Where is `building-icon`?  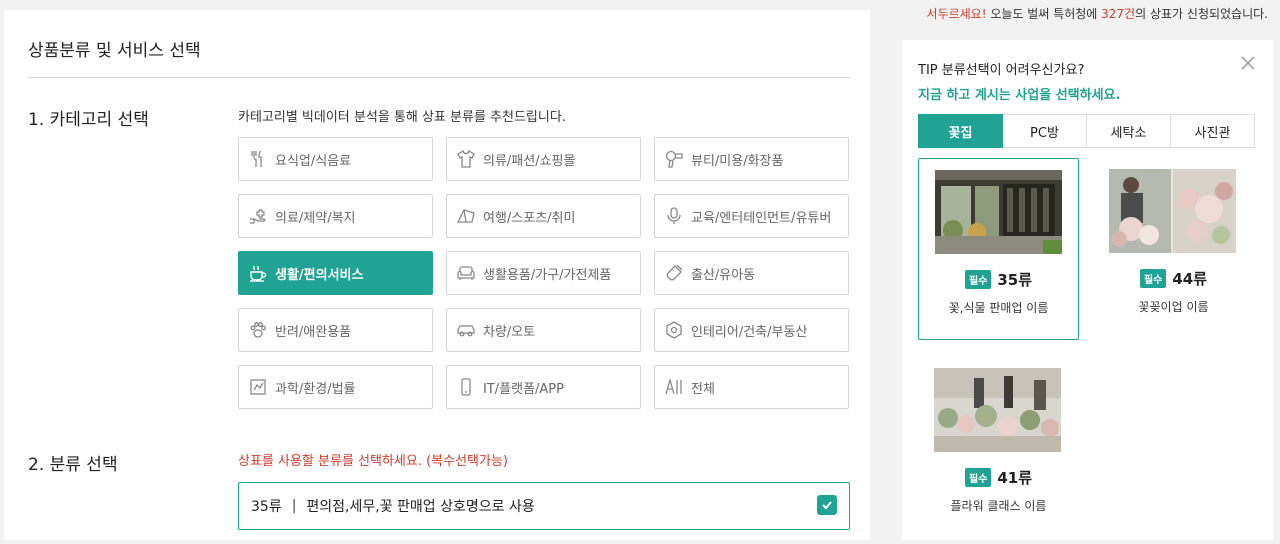 building-icon is located at coordinates (674, 330).